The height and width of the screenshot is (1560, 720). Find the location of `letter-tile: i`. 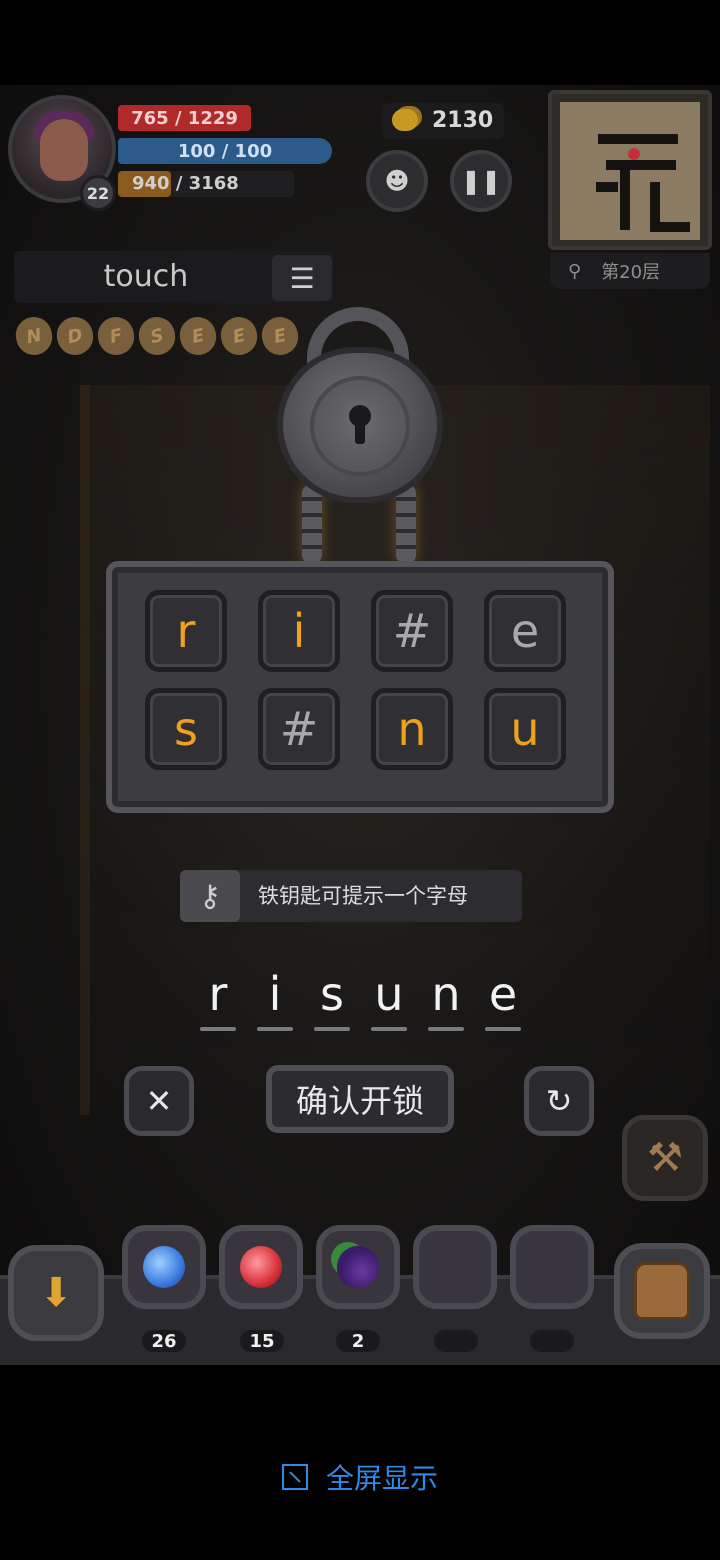

letter-tile: i is located at coordinates (299, 631).